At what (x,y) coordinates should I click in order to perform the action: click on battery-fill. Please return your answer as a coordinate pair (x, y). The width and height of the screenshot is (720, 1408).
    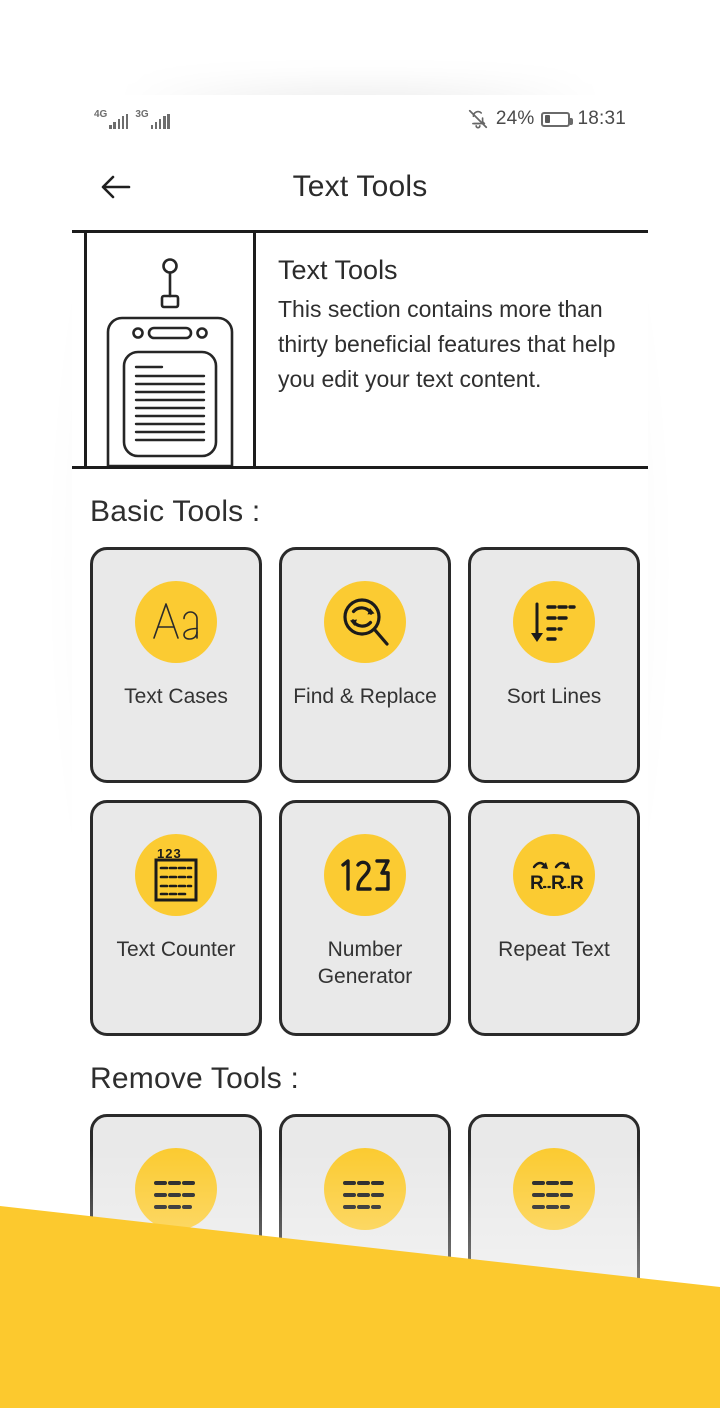
    Looking at the image, I should click on (547, 119).